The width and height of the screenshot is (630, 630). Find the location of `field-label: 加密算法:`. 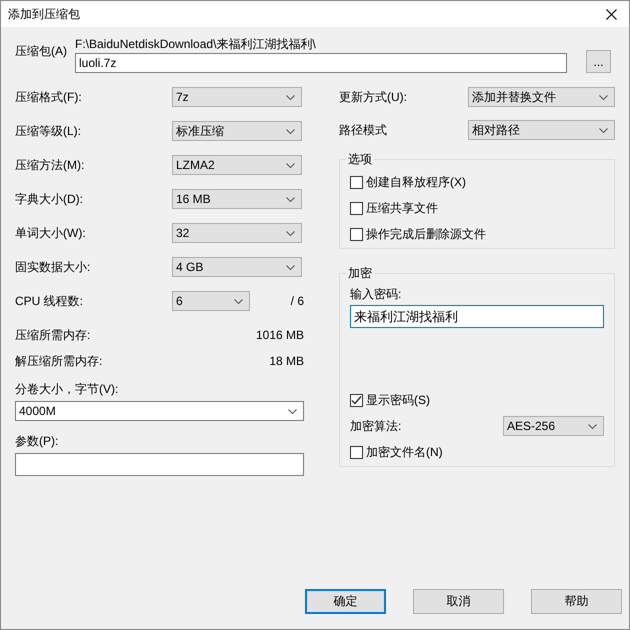

field-label: 加密算法: is located at coordinates (376, 426).